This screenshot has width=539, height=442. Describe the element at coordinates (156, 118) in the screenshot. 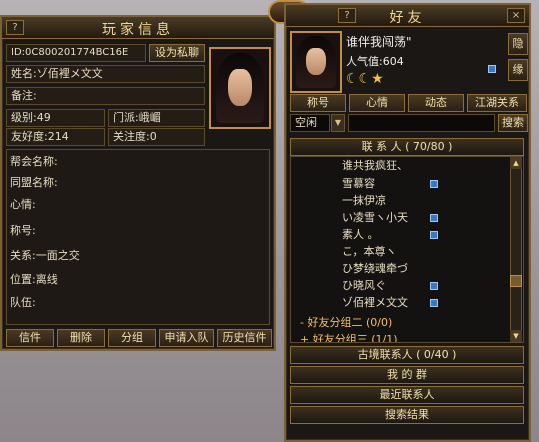

I see `sect-field: 门派:峨嵋` at that location.